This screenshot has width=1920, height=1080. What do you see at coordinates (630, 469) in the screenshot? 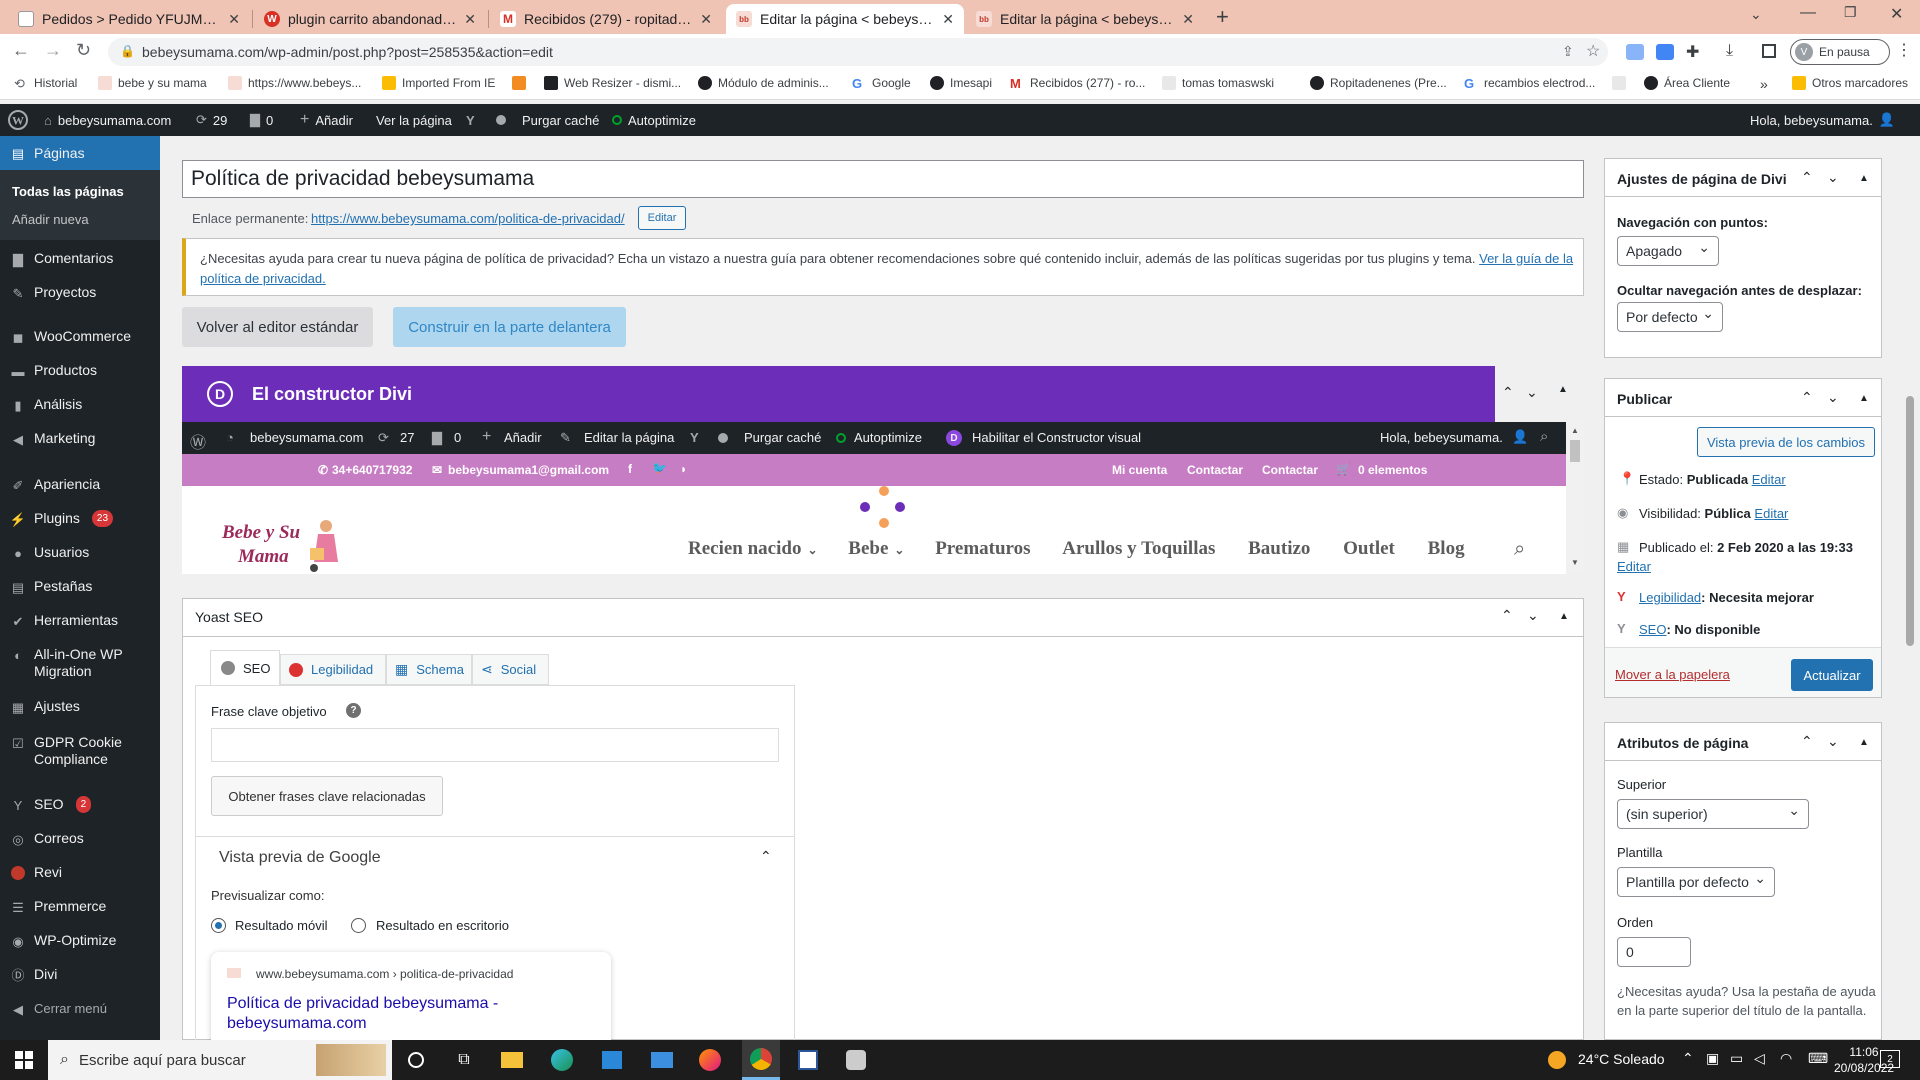
I see `facebook-icon: f` at bounding box center [630, 469].